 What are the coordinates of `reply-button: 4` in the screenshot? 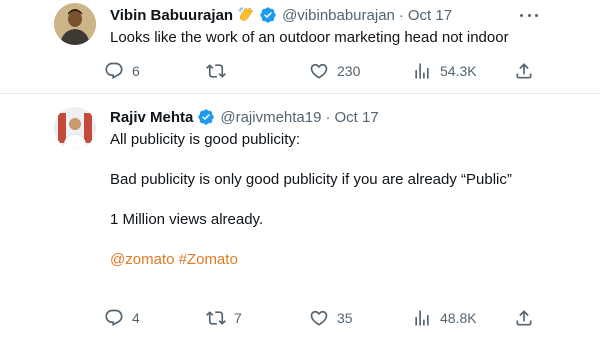 It's located at (122, 318).